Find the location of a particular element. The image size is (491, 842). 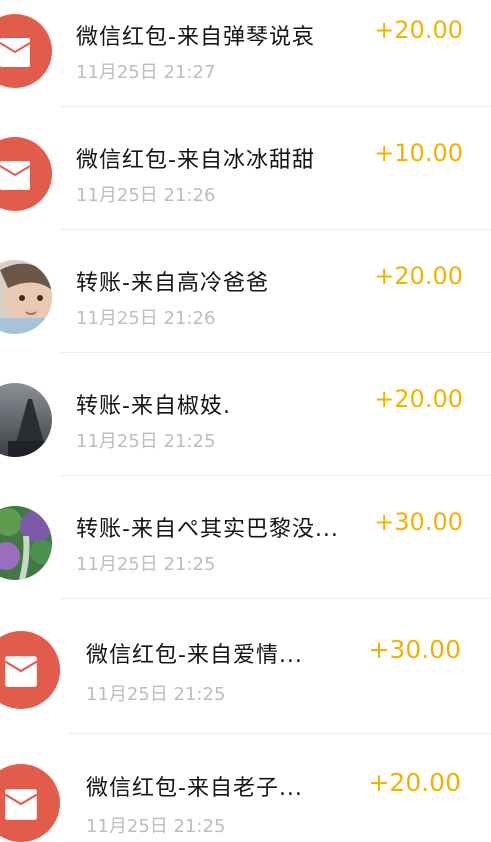

record-title: 转账-来自椒妓. is located at coordinates (153, 406).